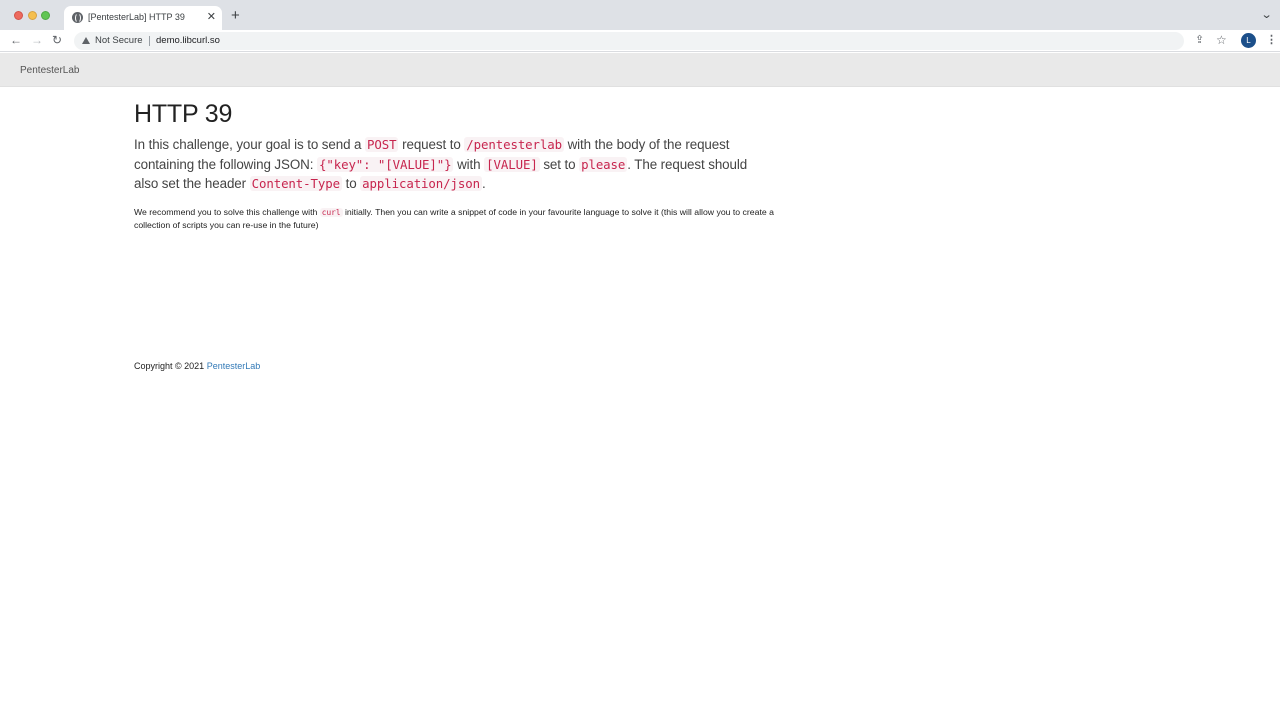 Image resolution: width=1280 pixels, height=720 pixels. I want to click on code-path: /pentesterlab, so click(514, 144).